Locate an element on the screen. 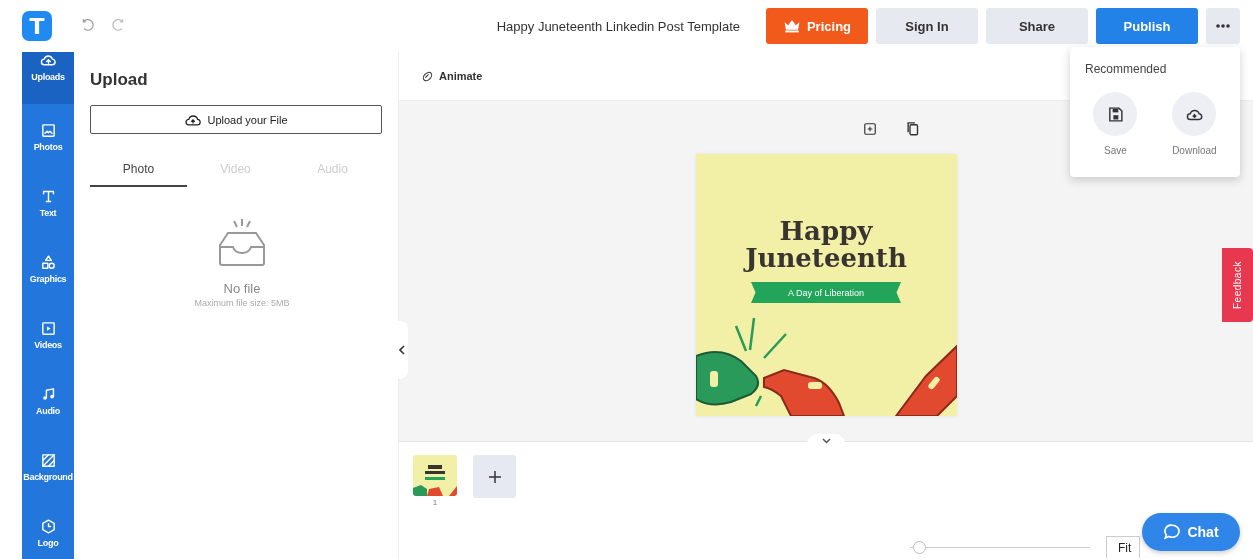 The width and height of the screenshot is (1253, 559). animate-icon is located at coordinates (427, 76).